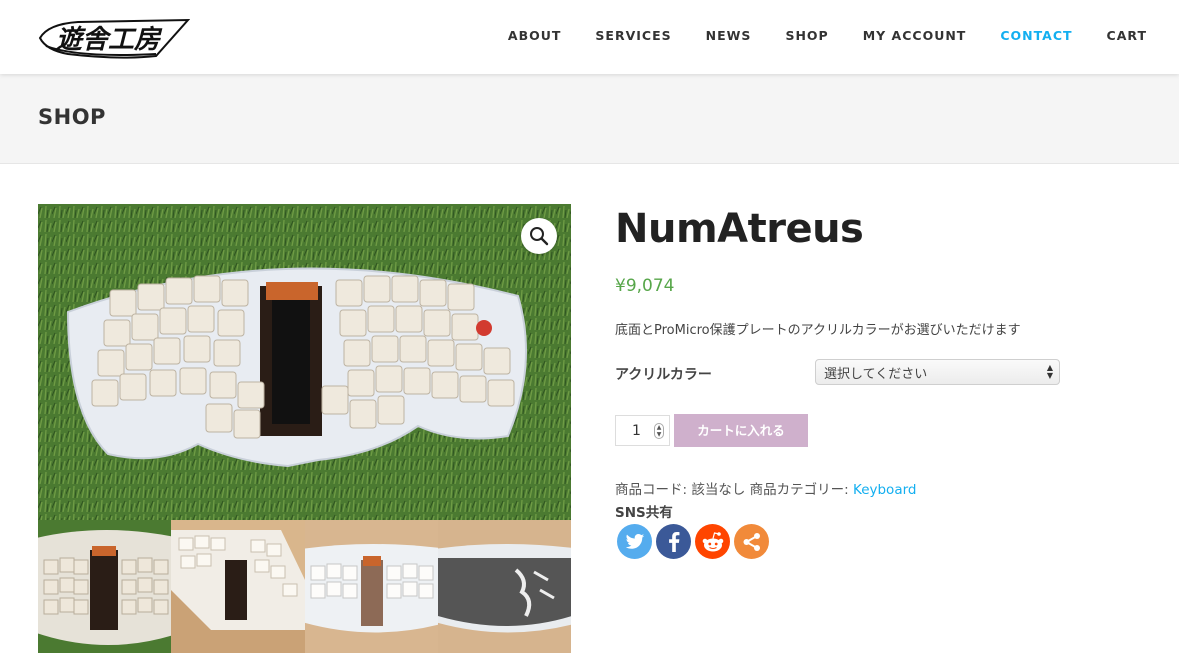 Image resolution: width=1179 pixels, height=663 pixels. I want to click on twitter-icon, so click(634, 541).